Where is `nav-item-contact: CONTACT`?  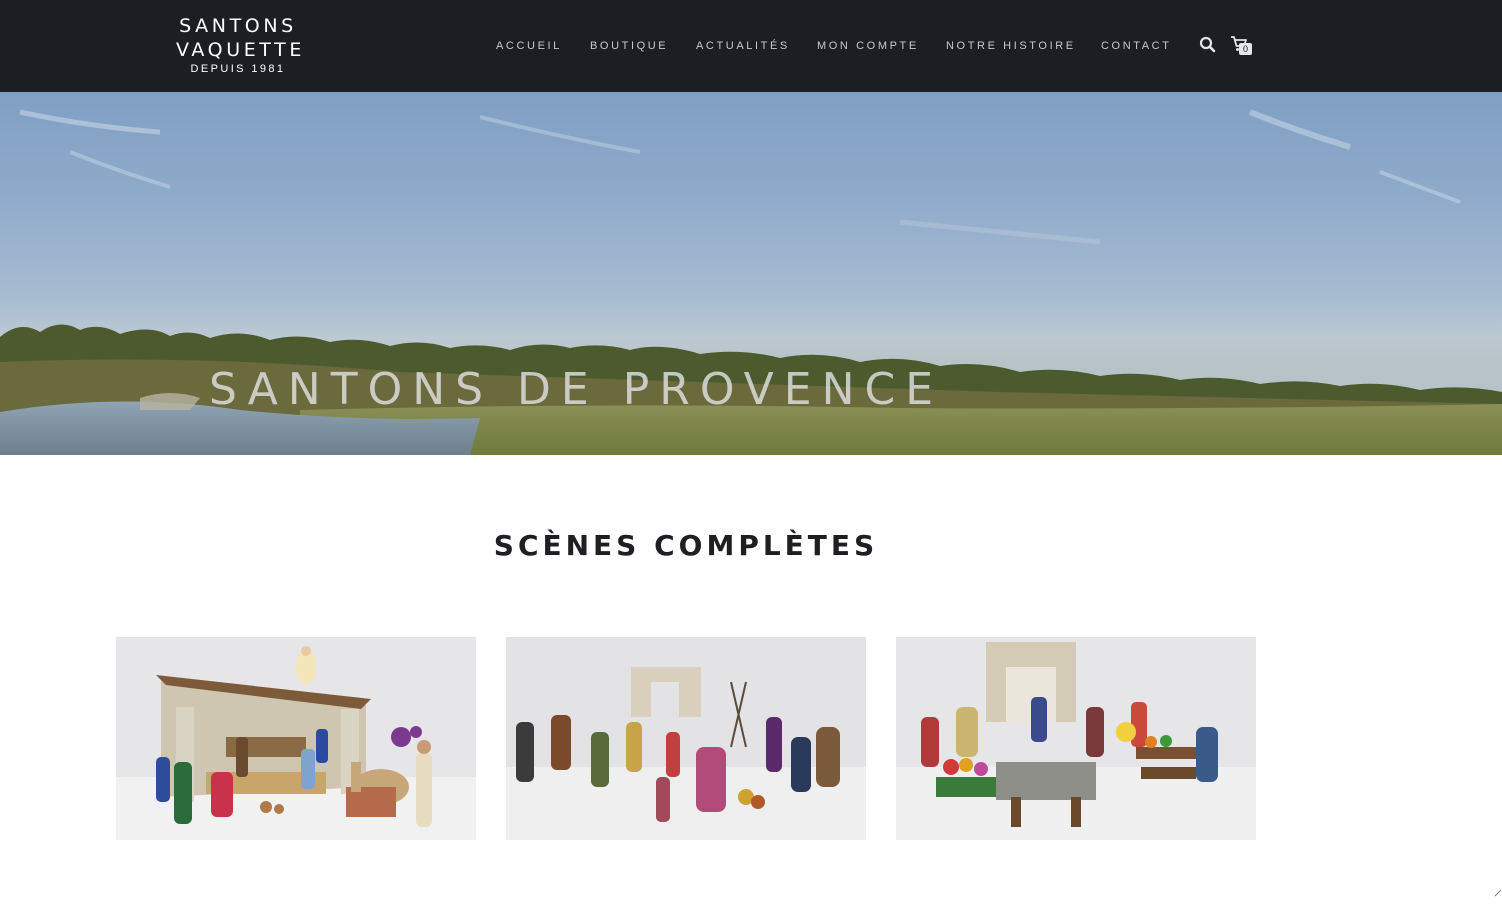 nav-item-contact: CONTACT is located at coordinates (1136, 46).